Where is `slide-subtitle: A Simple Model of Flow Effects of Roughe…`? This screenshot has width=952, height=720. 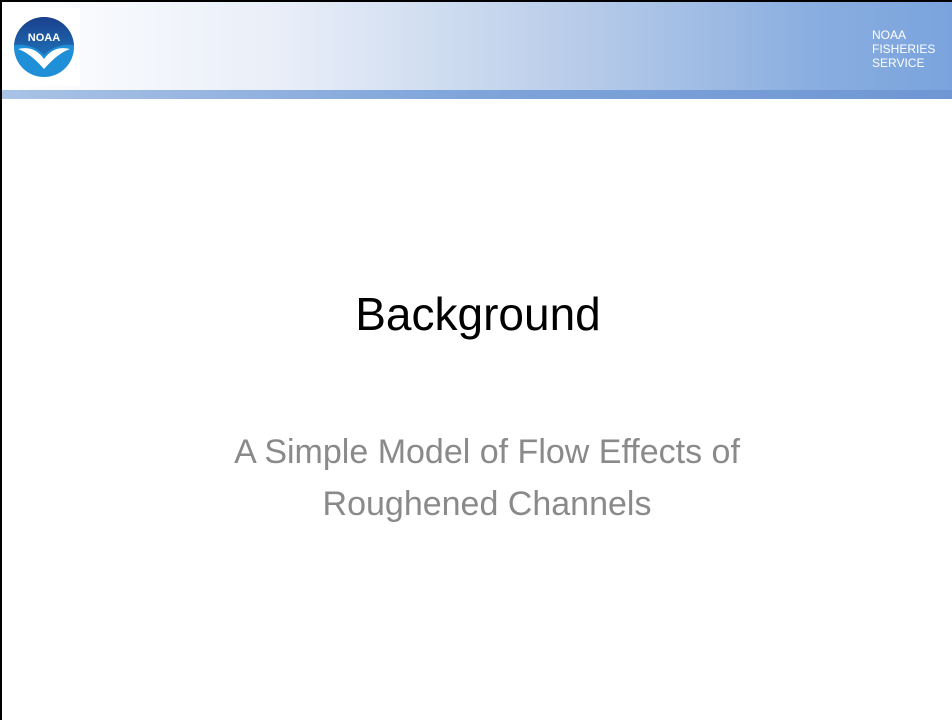 slide-subtitle: A Simple Model of Flow Effects of Roughe… is located at coordinates (487, 478).